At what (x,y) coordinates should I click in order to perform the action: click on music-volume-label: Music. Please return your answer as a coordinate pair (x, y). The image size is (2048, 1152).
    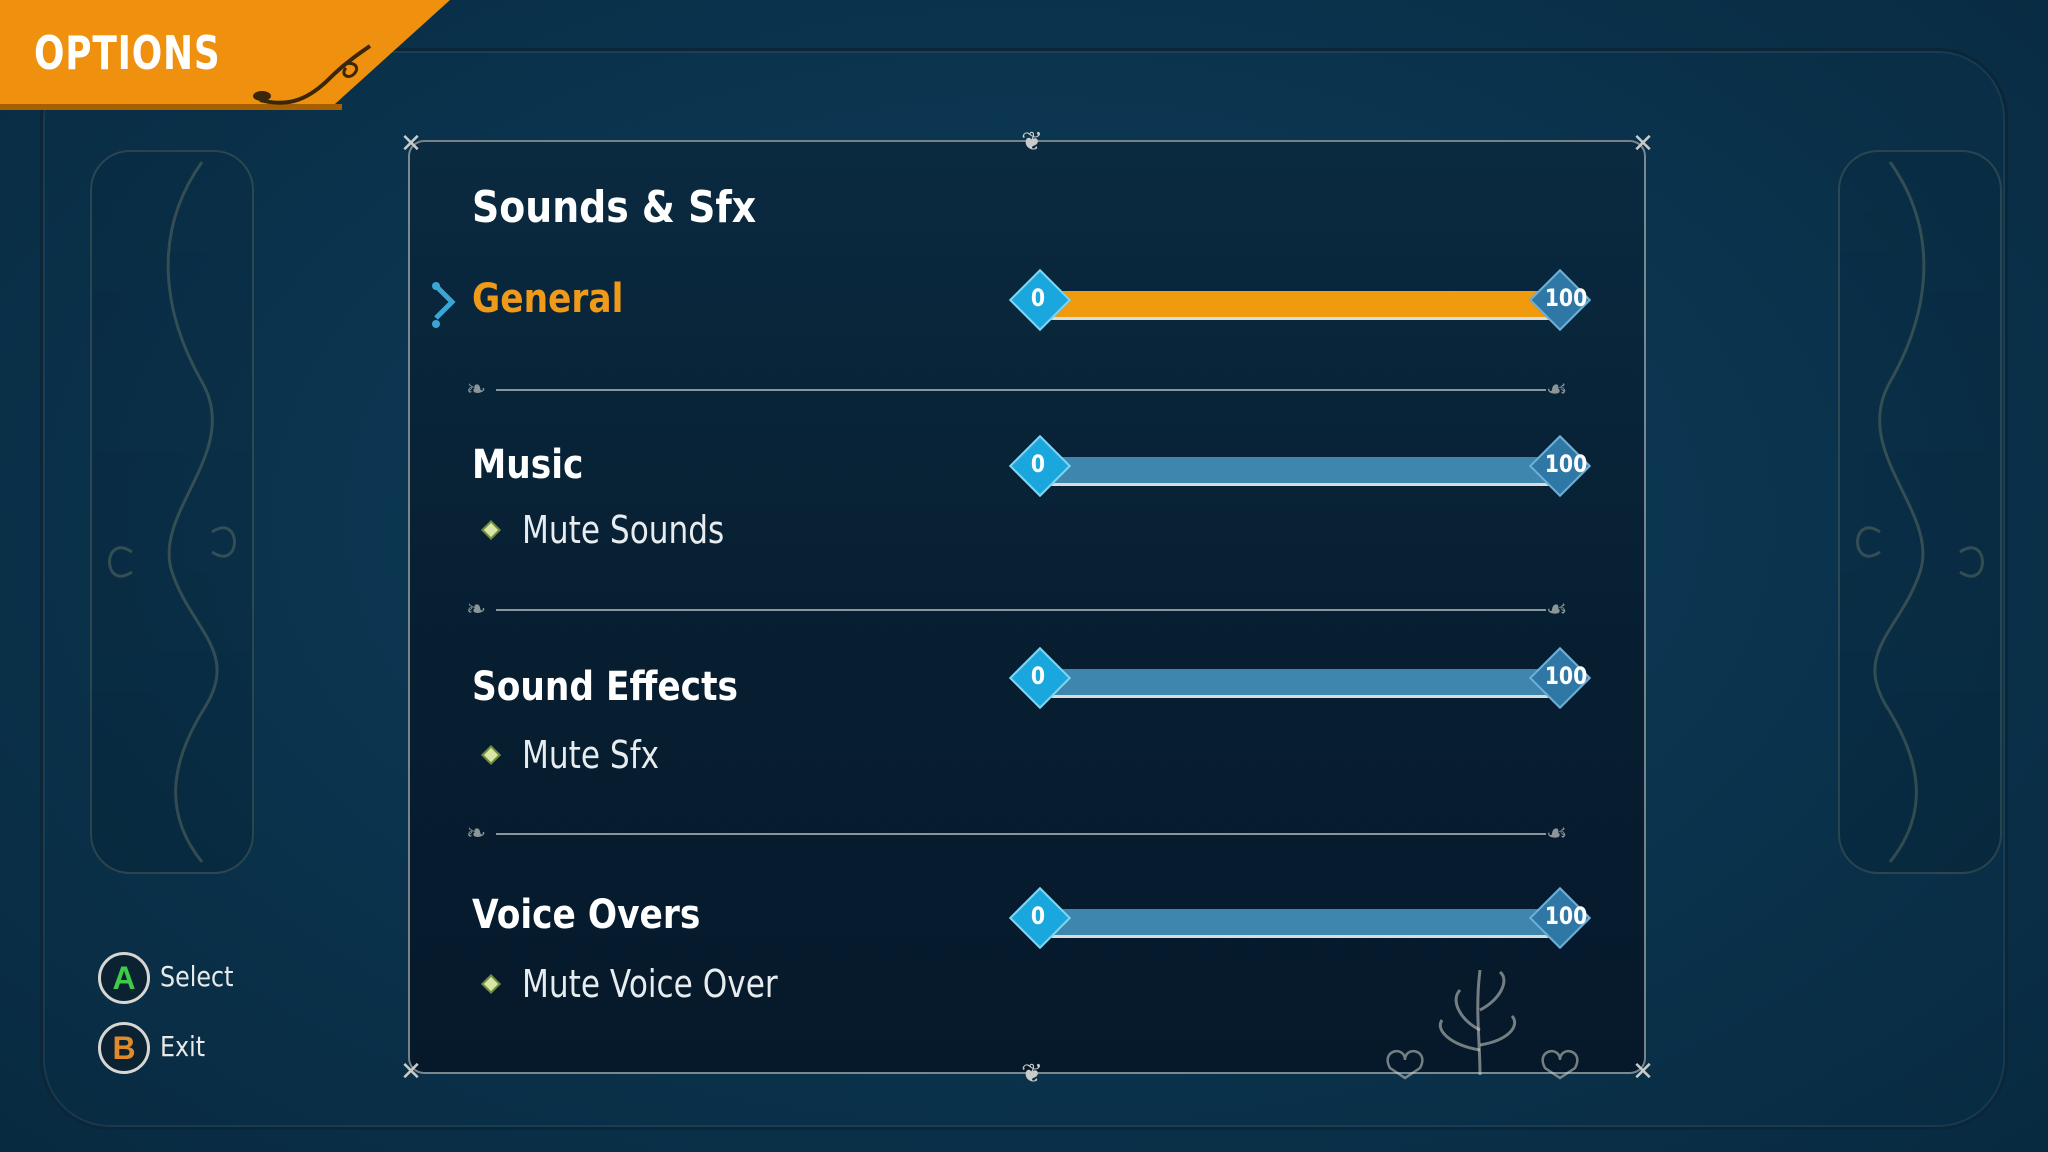
    Looking at the image, I should click on (527, 465).